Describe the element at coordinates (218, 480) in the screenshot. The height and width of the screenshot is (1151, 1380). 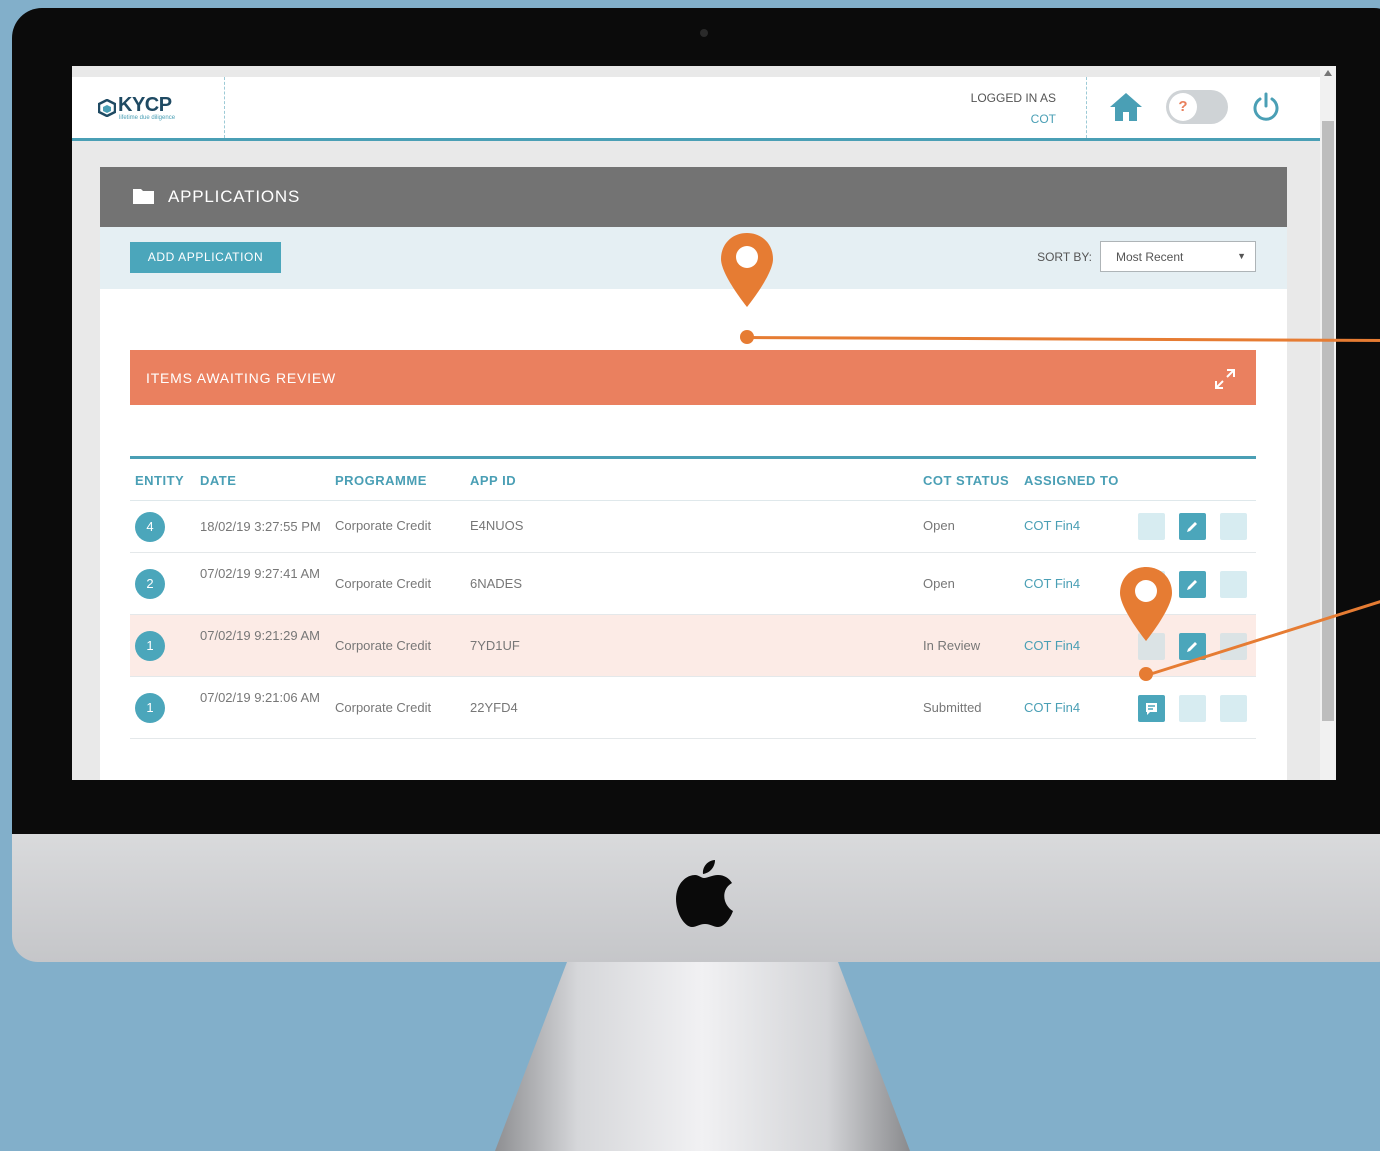
I see `column-header-date: DATE` at that location.